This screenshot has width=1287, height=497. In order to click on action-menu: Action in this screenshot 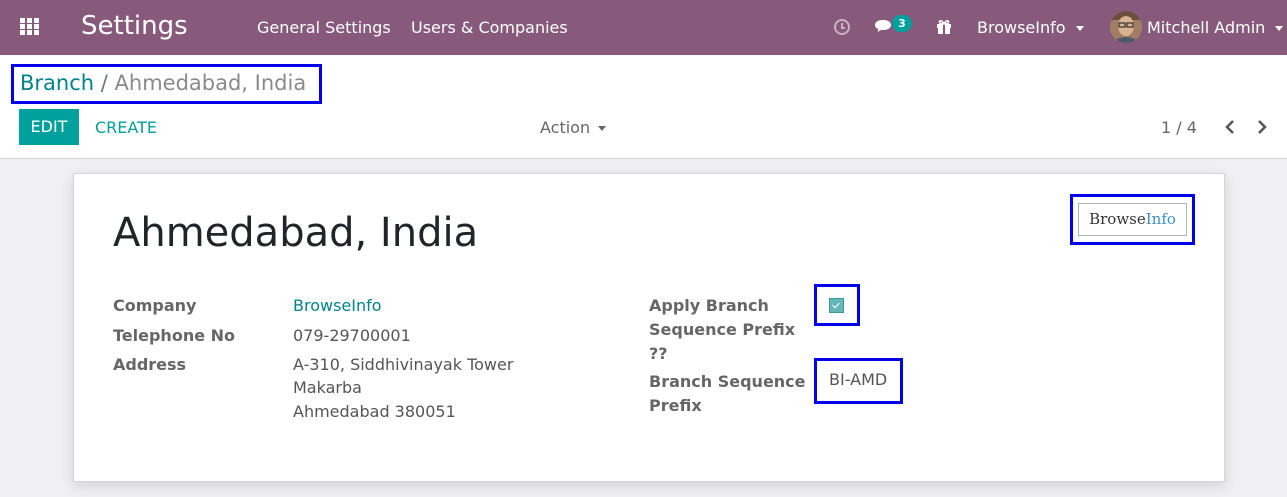, I will do `click(573, 127)`.